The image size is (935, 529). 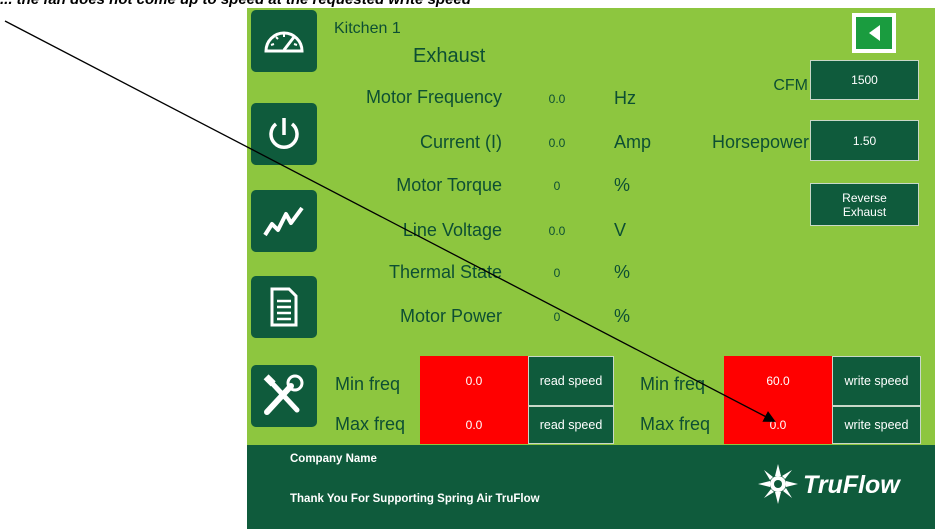 I want to click on document-icon, so click(x=284, y=307).